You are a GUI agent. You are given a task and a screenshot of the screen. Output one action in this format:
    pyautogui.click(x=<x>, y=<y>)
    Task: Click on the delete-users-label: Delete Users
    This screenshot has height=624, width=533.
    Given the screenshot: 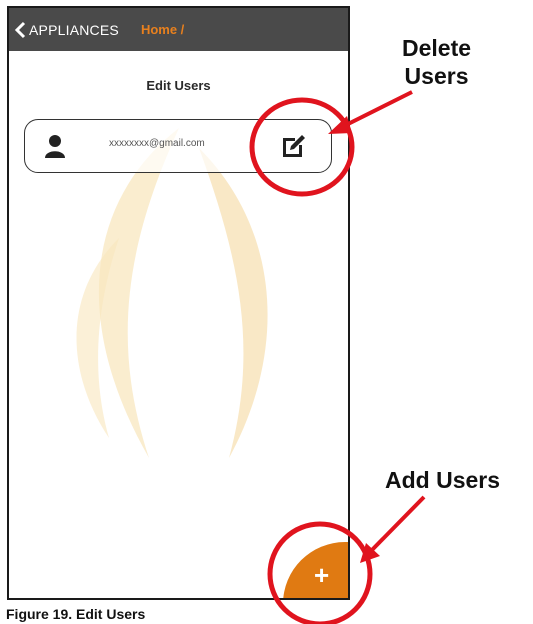 What is the action you would take?
    pyautogui.click(x=437, y=62)
    